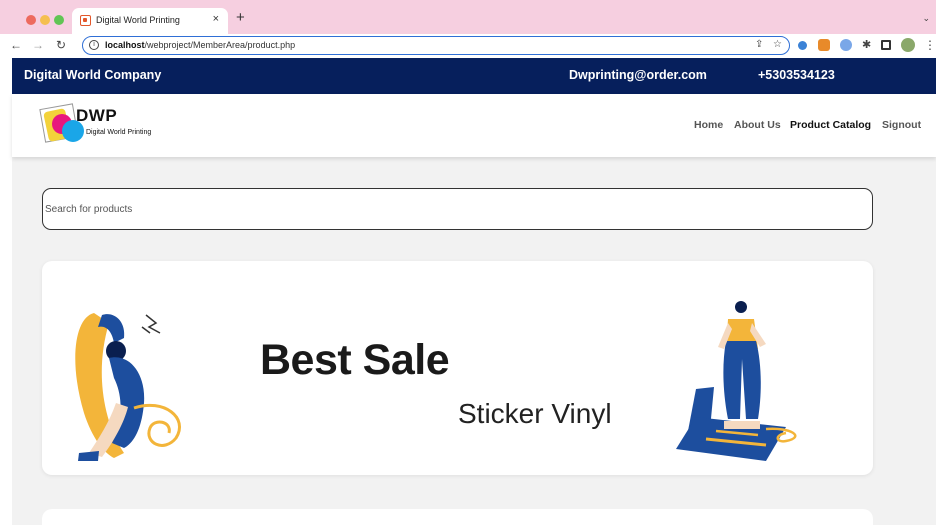  What do you see at coordinates (138, 20) in the screenshot?
I see `tab-title: Digital World Printing` at bounding box center [138, 20].